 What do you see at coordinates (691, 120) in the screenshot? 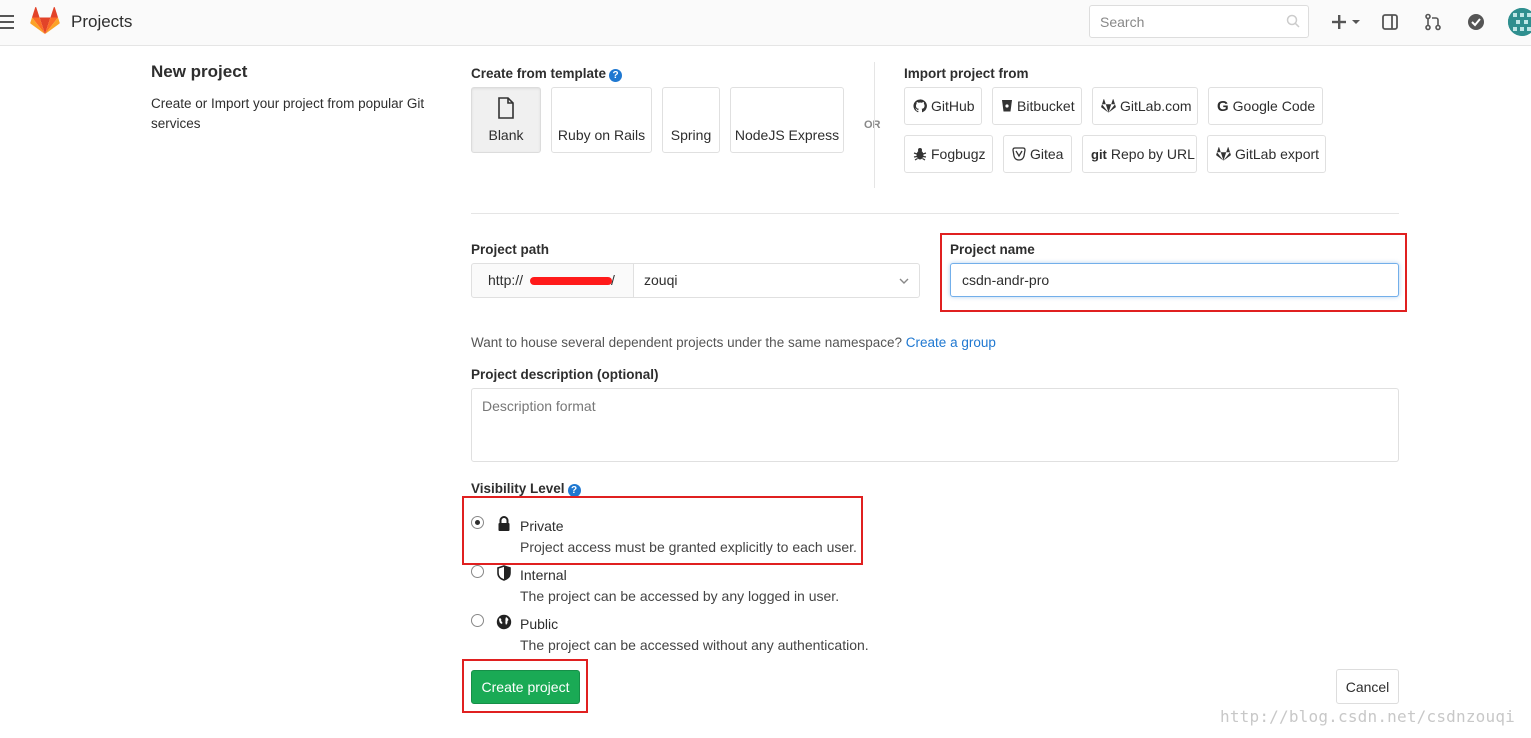
I see `template-spring: Spring` at bounding box center [691, 120].